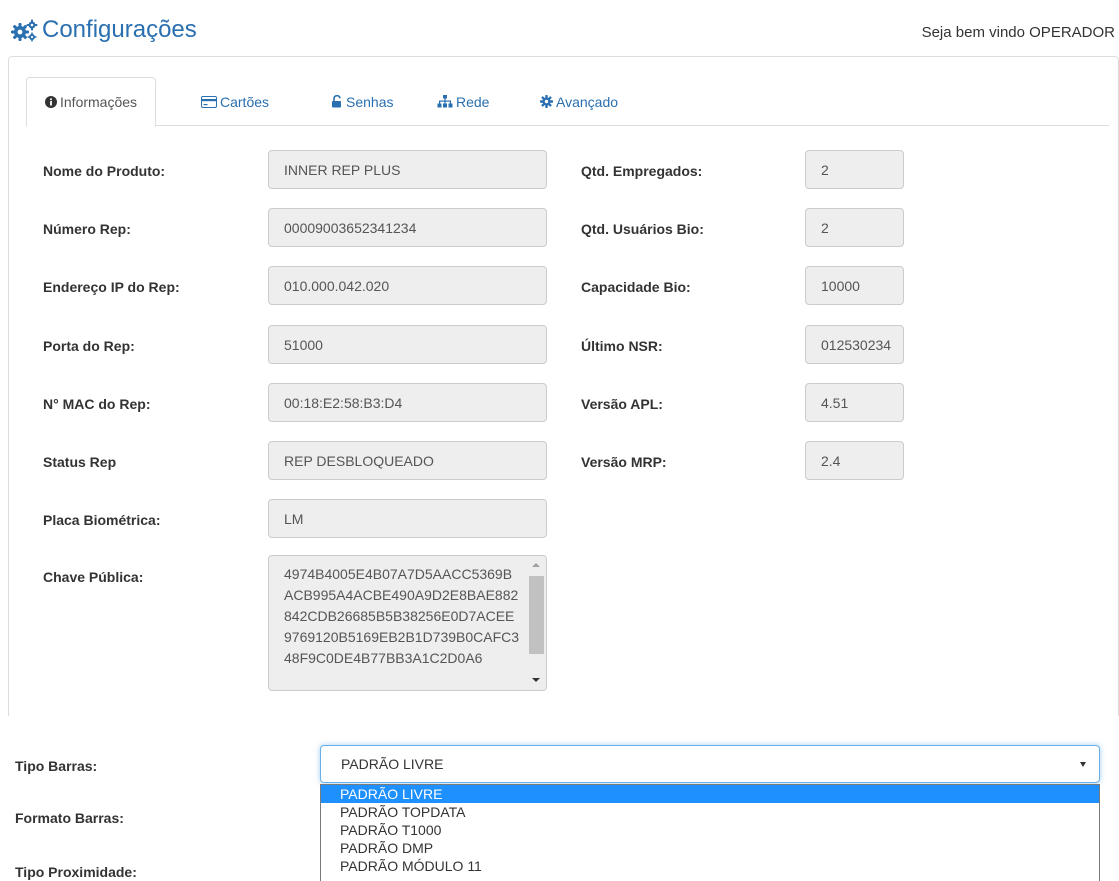 The height and width of the screenshot is (881, 1119). I want to click on gears-icon, so click(24, 30).